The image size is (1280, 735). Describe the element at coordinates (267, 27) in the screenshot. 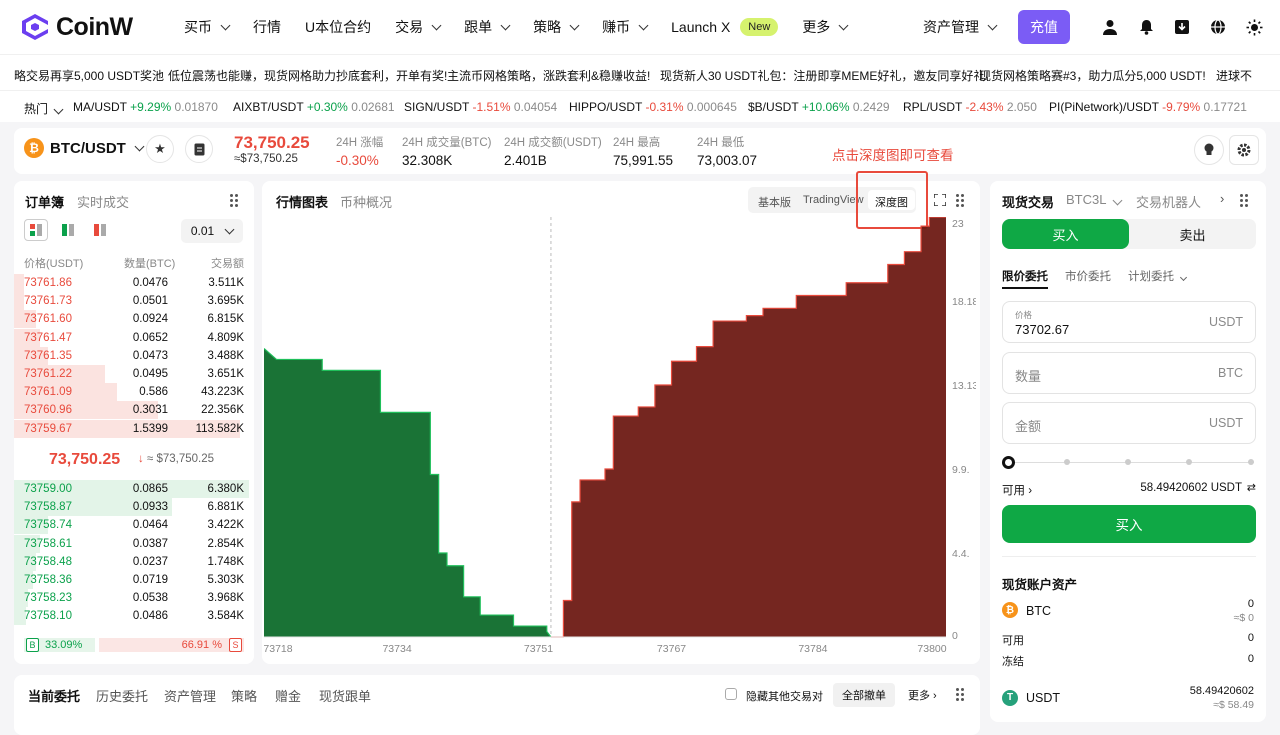

I see `nav-item: 行情` at that location.